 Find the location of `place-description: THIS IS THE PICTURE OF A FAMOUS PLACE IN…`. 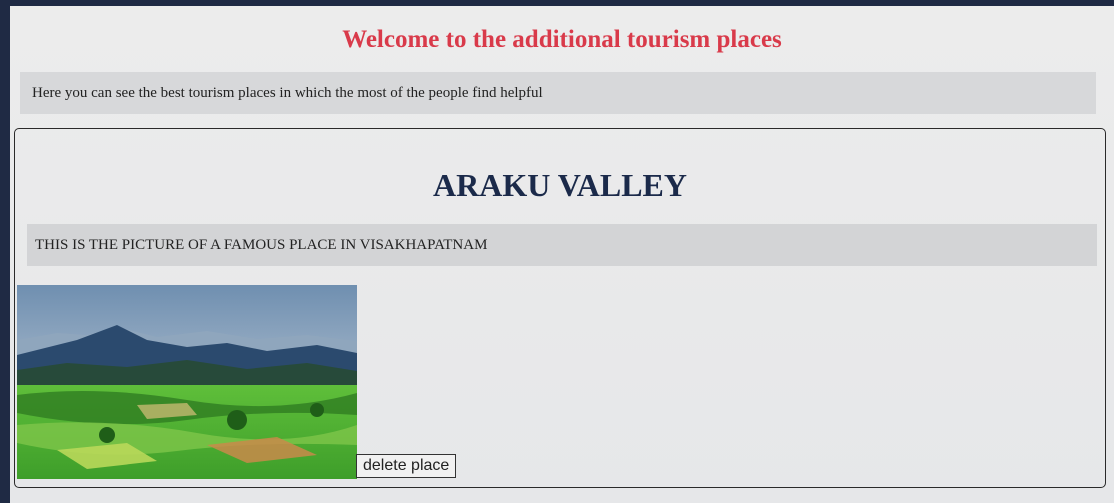

place-description: THIS IS THE PICTURE OF A FAMOUS PLACE IN… is located at coordinates (261, 244).